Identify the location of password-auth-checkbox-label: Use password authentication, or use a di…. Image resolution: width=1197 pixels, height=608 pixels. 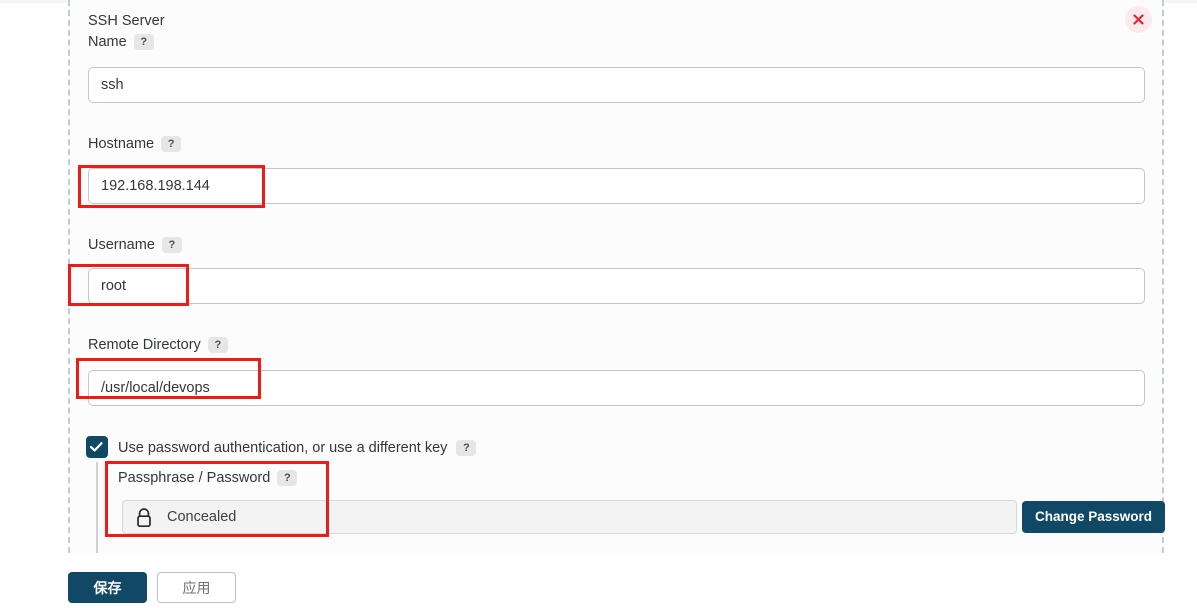
(297, 448).